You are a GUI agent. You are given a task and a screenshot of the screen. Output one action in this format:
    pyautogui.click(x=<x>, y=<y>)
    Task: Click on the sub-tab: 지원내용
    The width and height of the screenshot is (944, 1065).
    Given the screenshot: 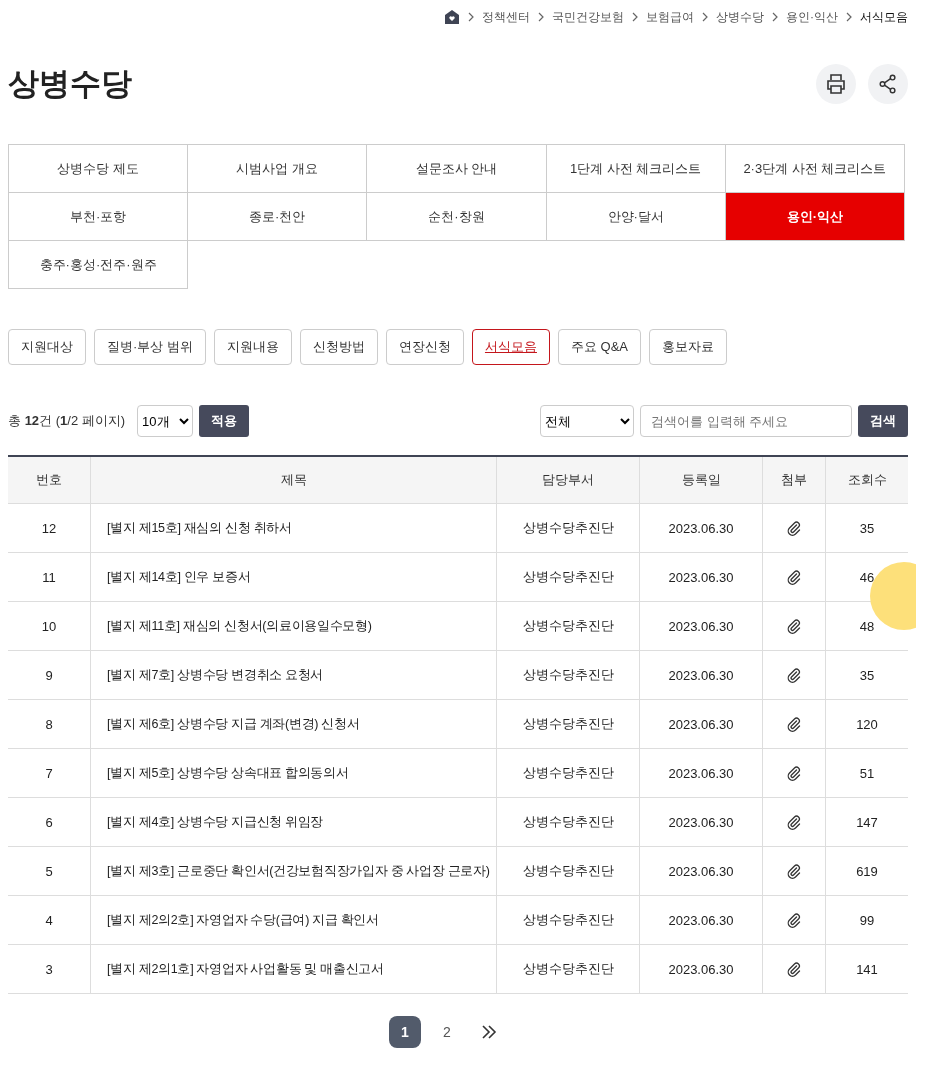 What is the action you would take?
    pyautogui.click(x=252, y=347)
    